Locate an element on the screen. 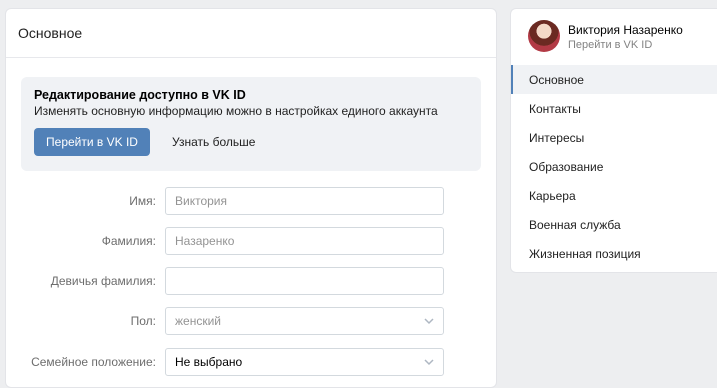  profile-block: Виктория Назаренко Перейти в VK ID is located at coordinates (614, 37).